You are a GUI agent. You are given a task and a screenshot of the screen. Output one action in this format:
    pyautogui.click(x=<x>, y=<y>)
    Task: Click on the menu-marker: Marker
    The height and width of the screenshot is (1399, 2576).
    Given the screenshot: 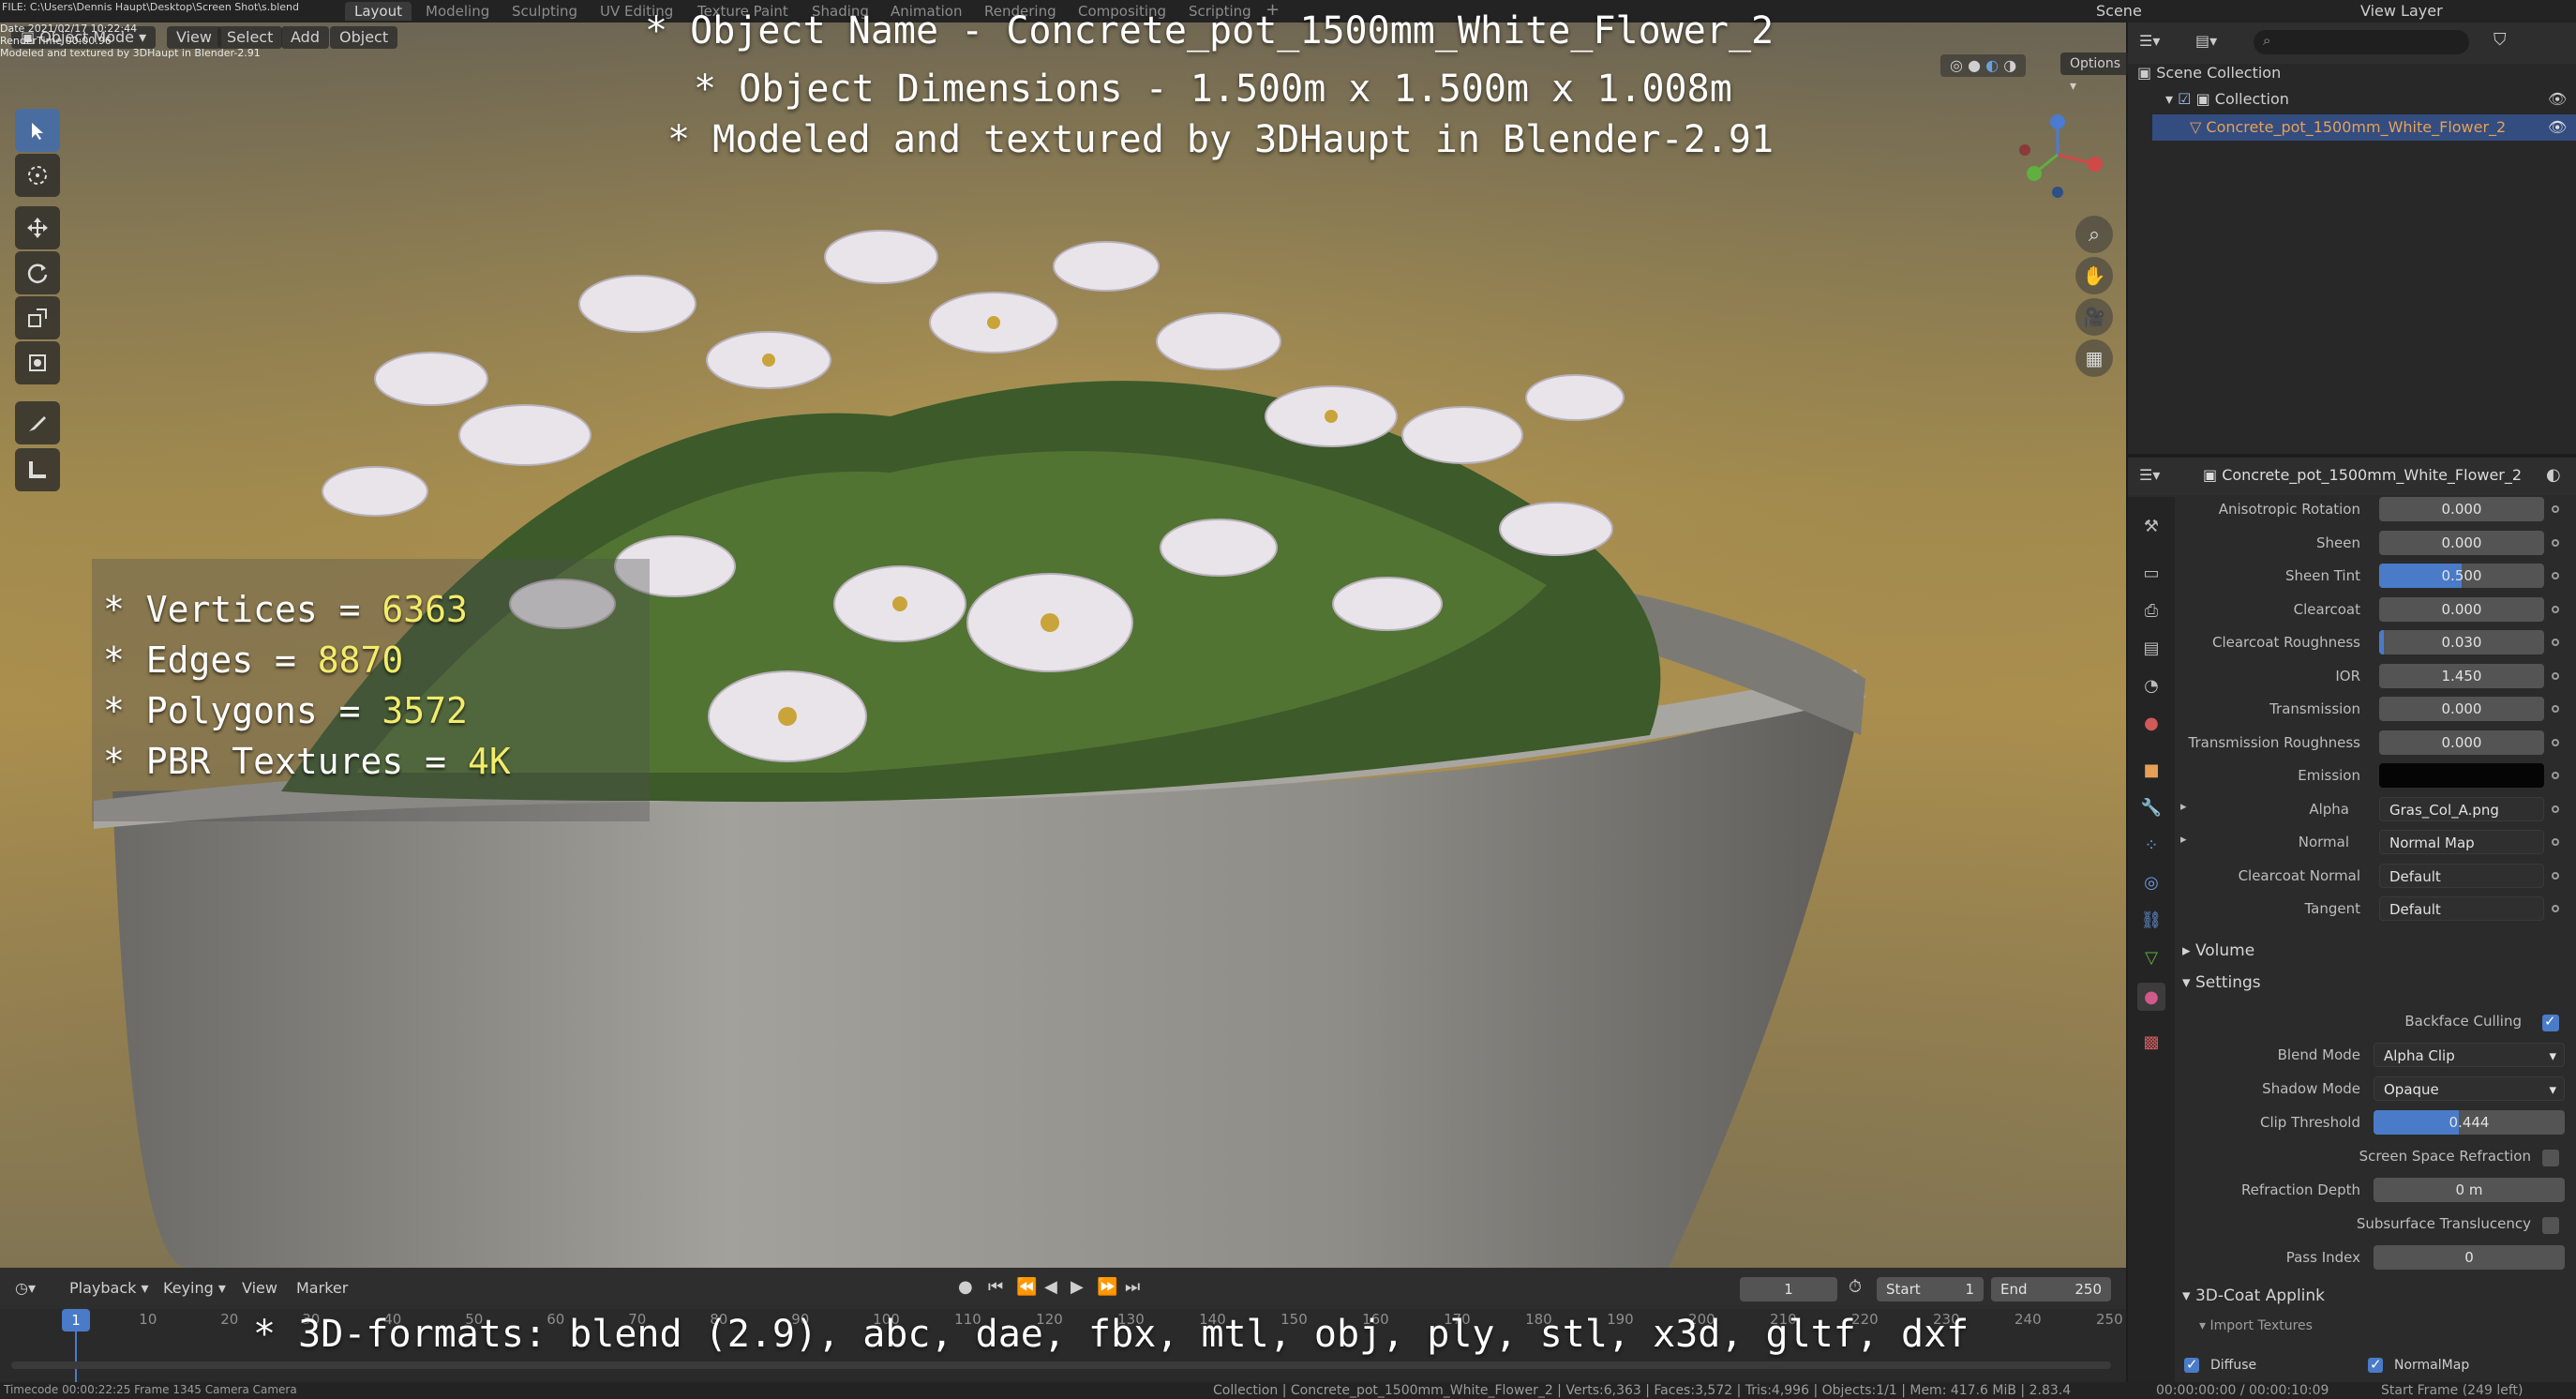 What is the action you would take?
    pyautogui.click(x=322, y=1288)
    